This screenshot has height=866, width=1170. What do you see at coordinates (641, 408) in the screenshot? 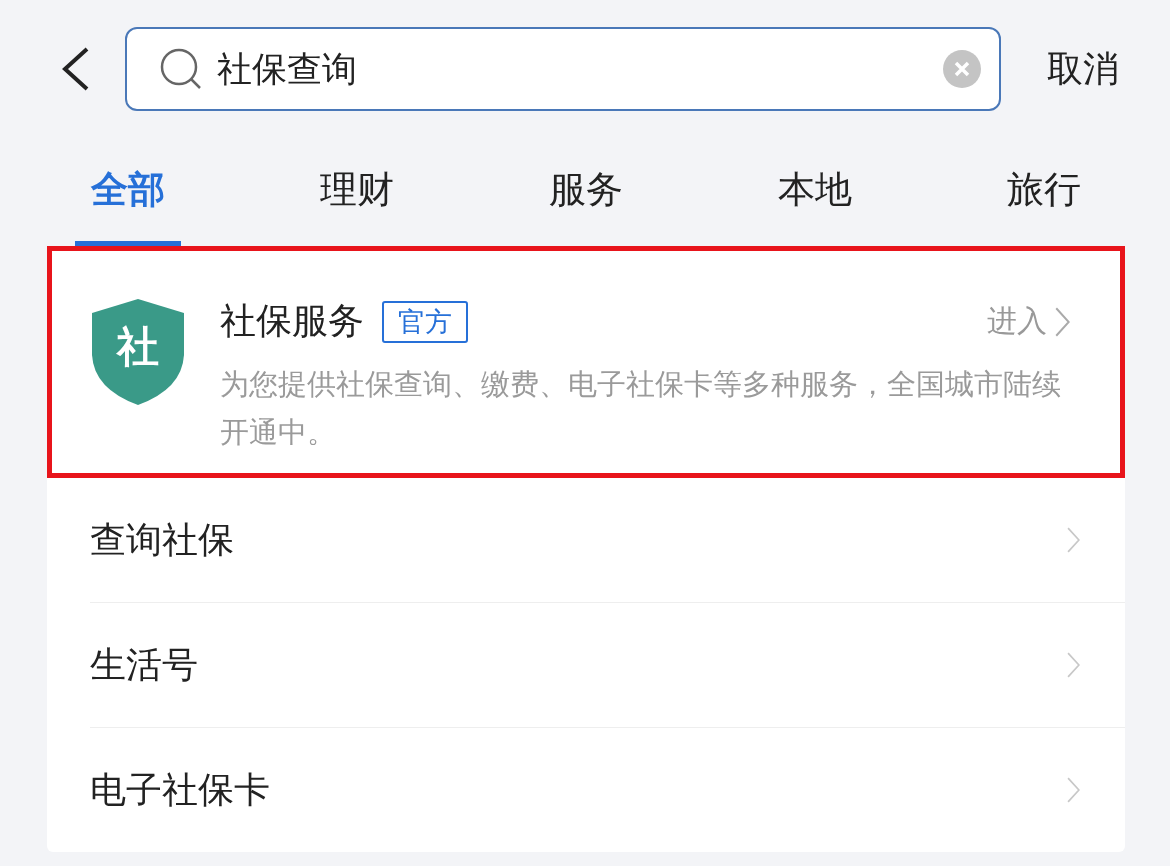
I see `service-description: 为您提供社保查询、缴费、电子社保卡等多种服务，全国城市陆续开通中。` at bounding box center [641, 408].